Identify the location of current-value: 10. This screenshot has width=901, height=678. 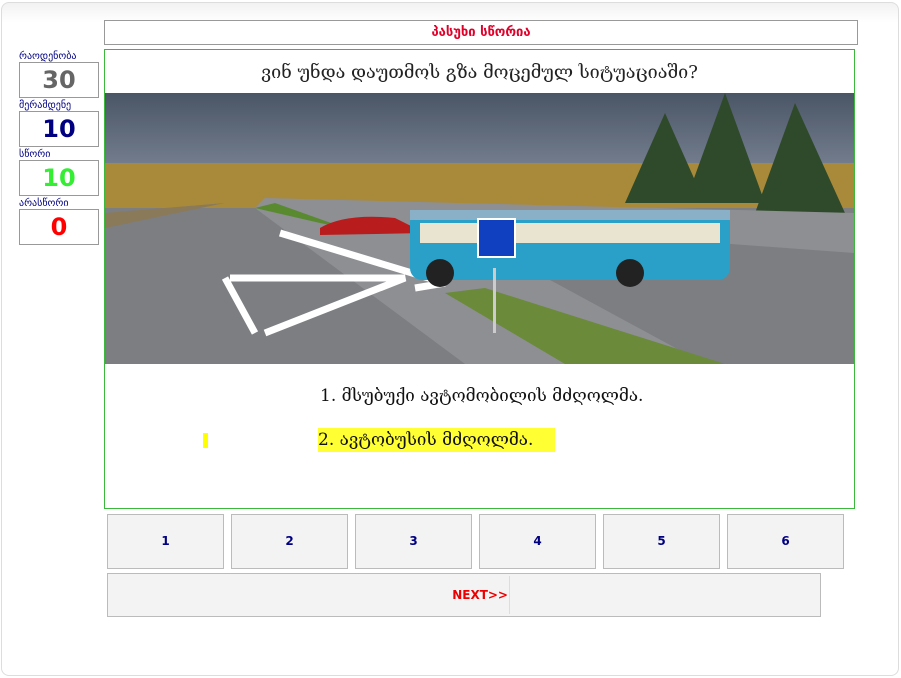
(59, 129).